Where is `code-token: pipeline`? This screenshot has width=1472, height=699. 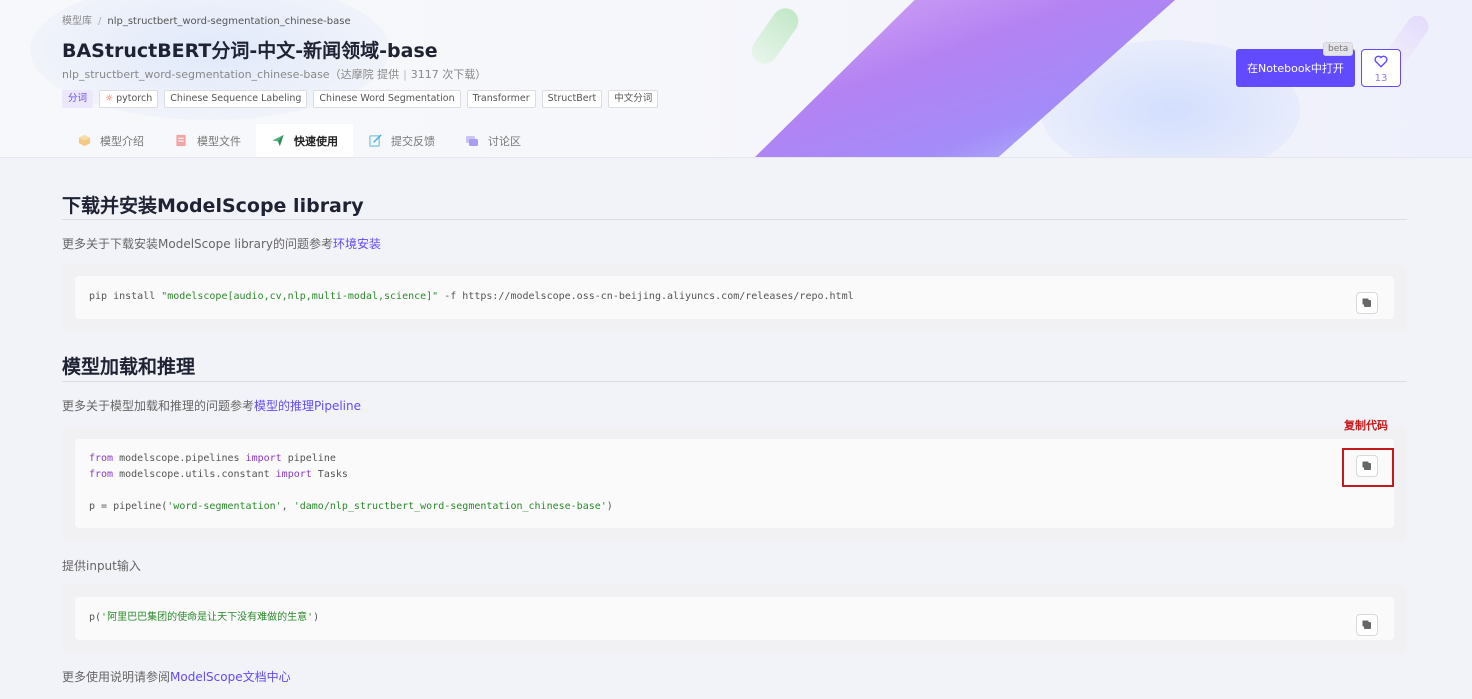 code-token: pipeline is located at coordinates (308, 458).